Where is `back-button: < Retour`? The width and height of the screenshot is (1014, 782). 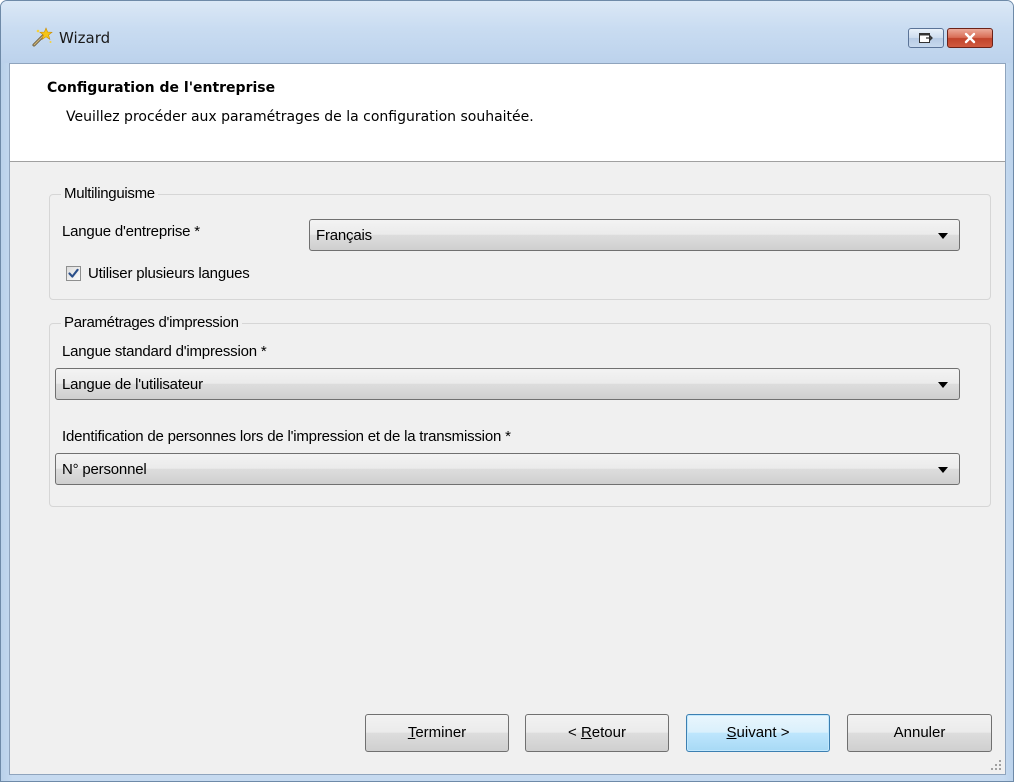 back-button: < Retour is located at coordinates (597, 733).